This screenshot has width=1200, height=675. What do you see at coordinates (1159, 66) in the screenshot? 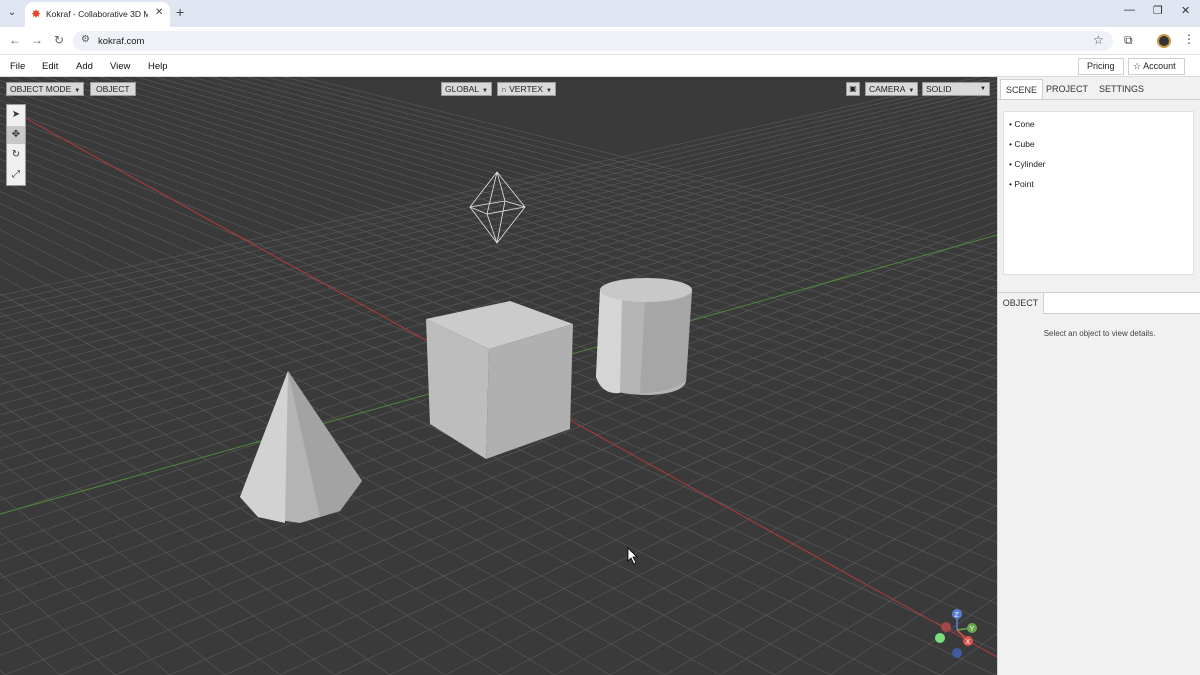
I see `account-label: Account` at bounding box center [1159, 66].